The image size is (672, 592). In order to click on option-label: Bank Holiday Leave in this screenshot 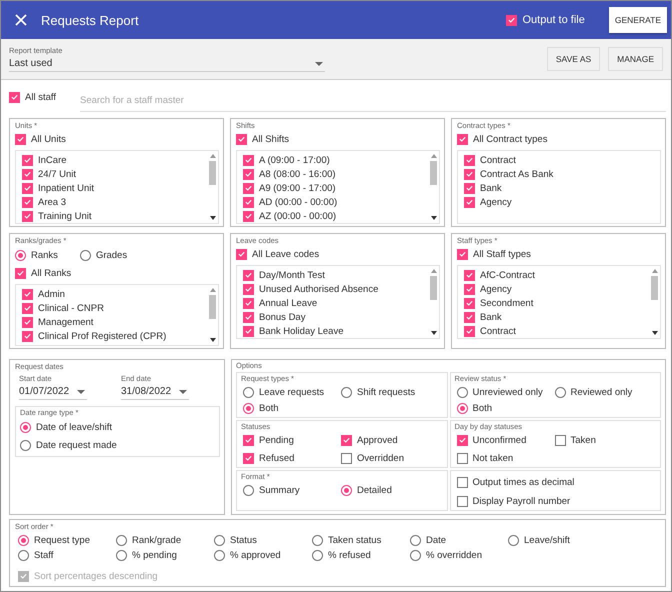, I will do `click(301, 331)`.